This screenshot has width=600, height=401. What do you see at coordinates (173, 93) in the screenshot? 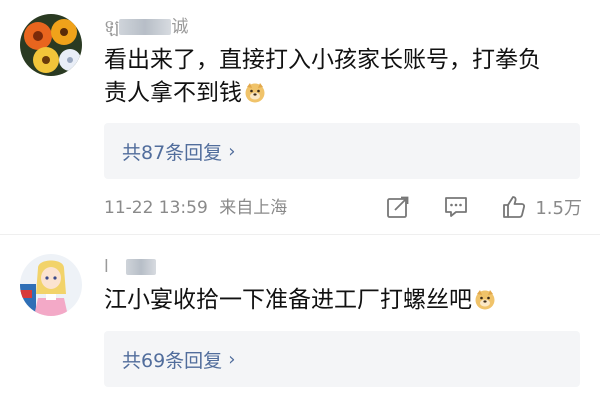
I see `comment-text-line: 责人拿不到钱` at bounding box center [173, 93].